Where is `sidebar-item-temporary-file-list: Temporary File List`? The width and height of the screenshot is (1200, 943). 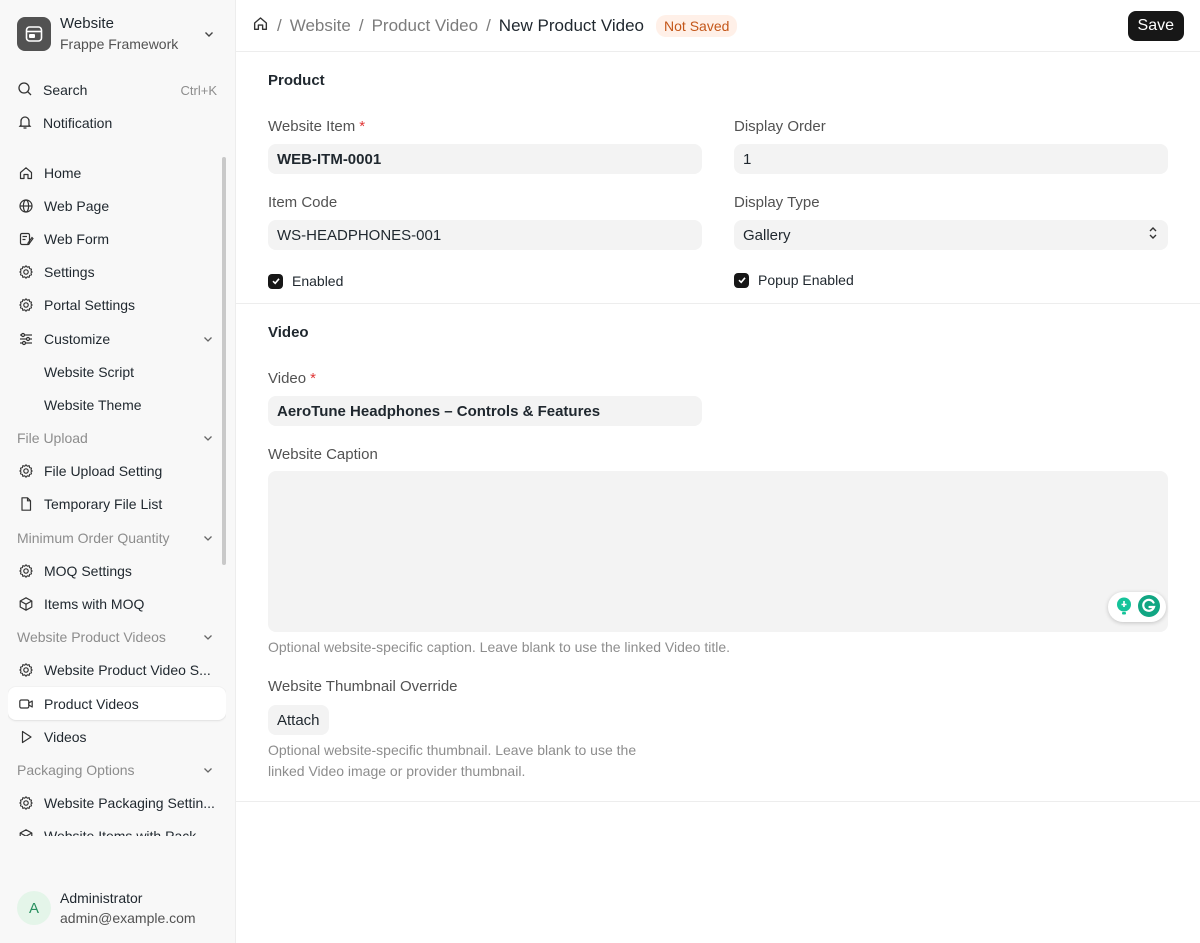 sidebar-item-temporary-file-list: Temporary File List is located at coordinates (117, 504).